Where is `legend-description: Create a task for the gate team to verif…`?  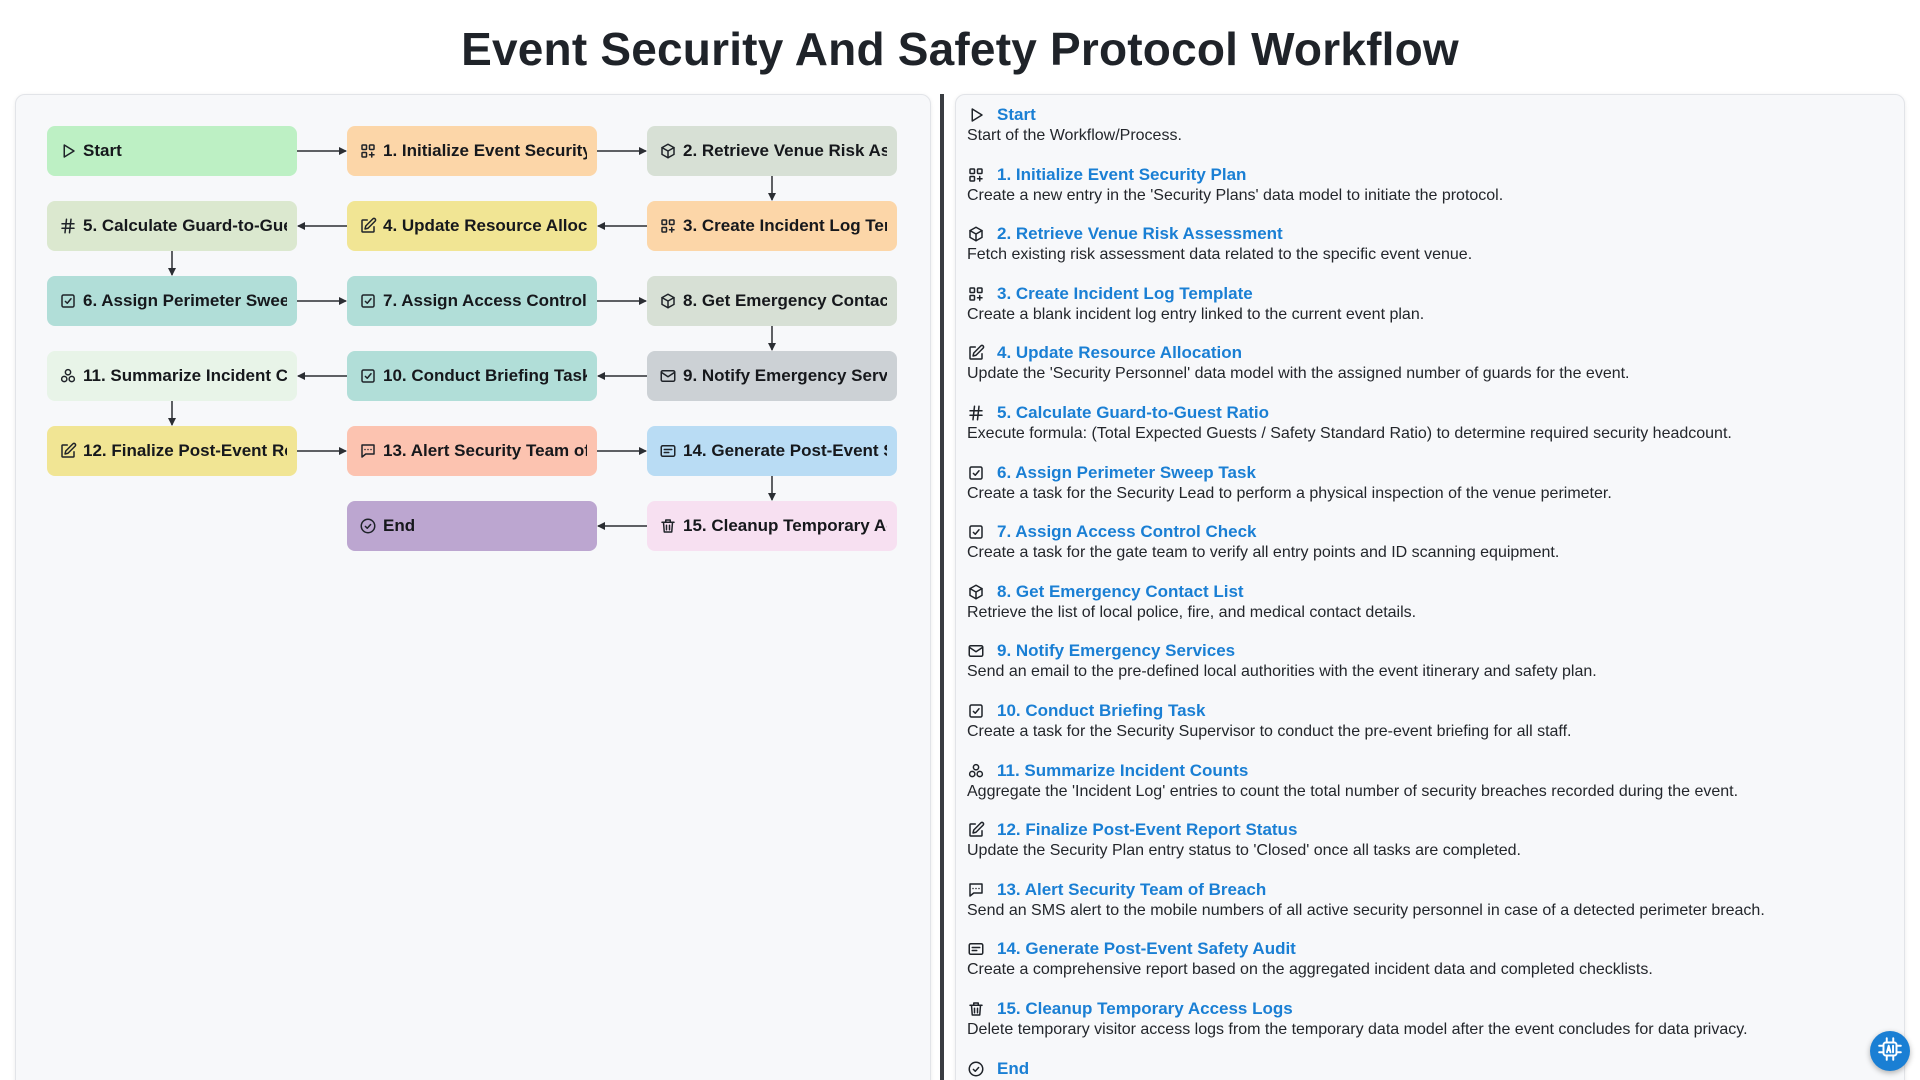
legend-description: Create a task for the gate team to verif… is located at coordinates (1263, 553).